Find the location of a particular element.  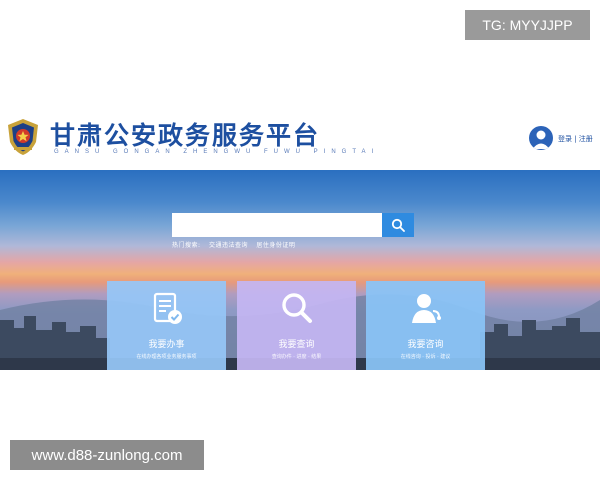

hot-search-link: 居住身份证明 is located at coordinates (275, 245).